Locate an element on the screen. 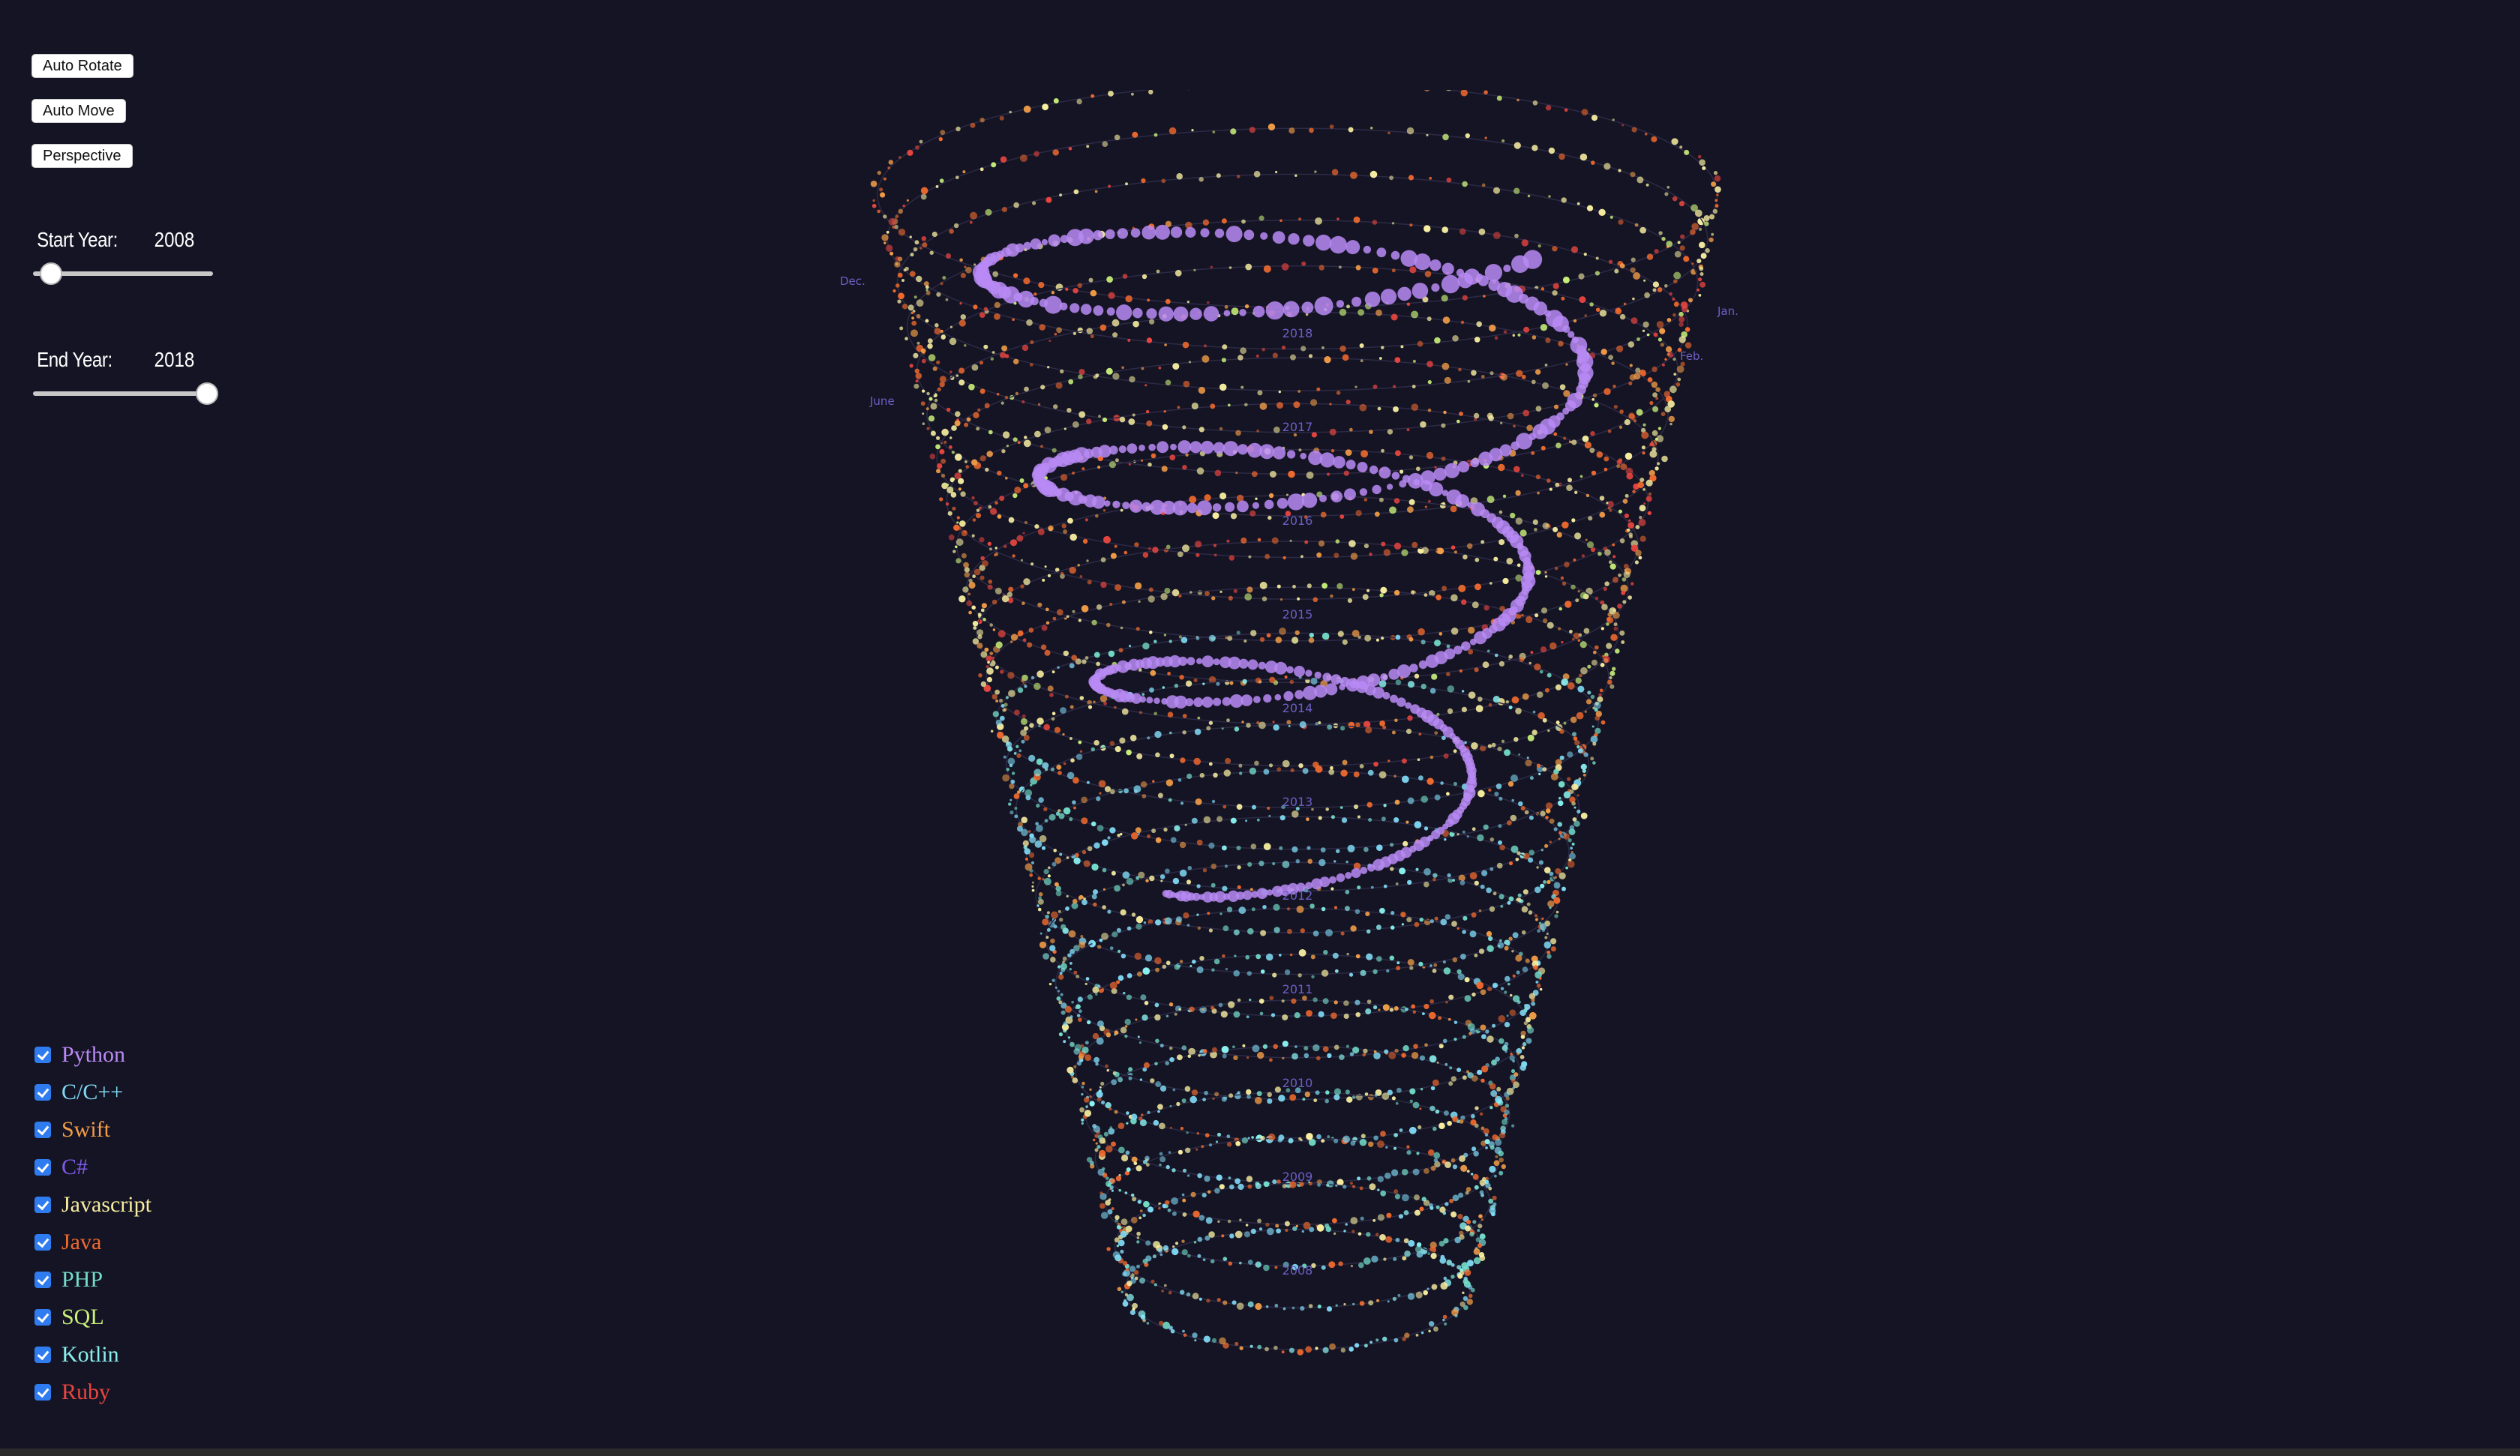 The width and height of the screenshot is (2520, 1456). legend-item-javascript: Javascript is located at coordinates (93, 1205).